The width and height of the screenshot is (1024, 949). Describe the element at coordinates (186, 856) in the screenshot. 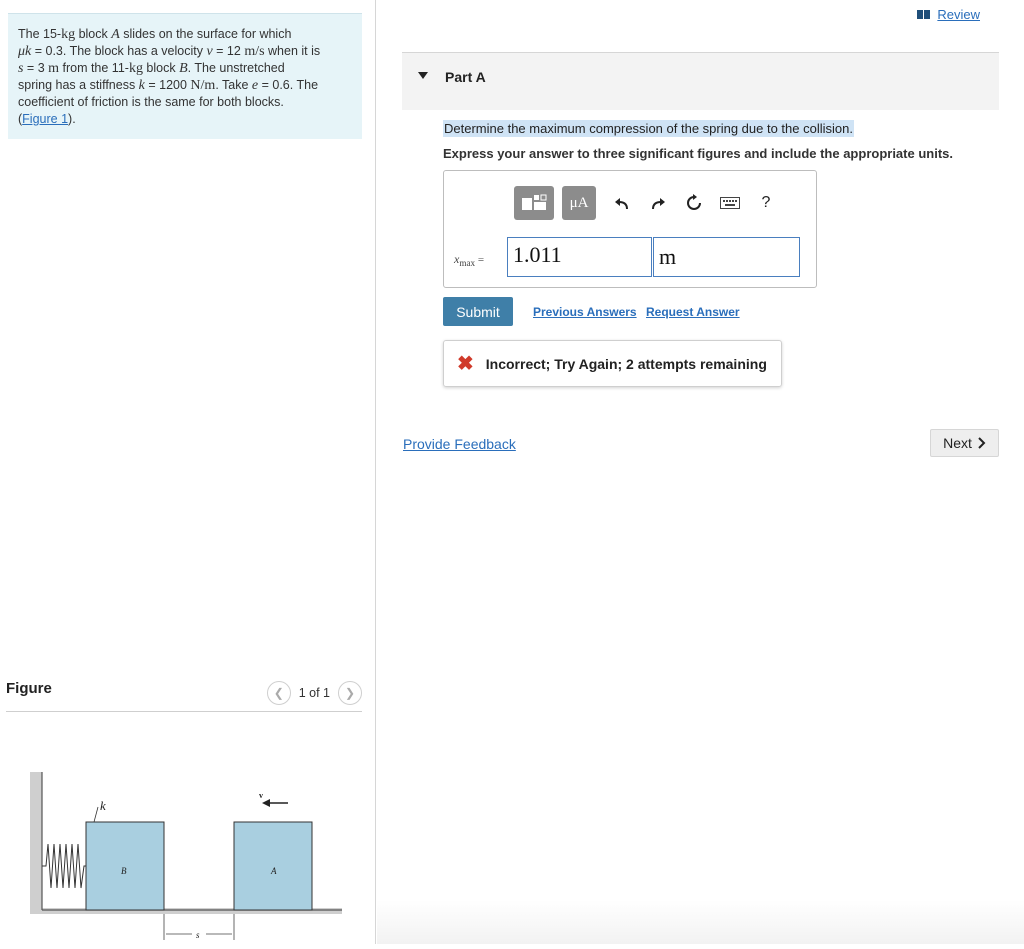

I see `spring-block-diagram: k B A v s` at that location.